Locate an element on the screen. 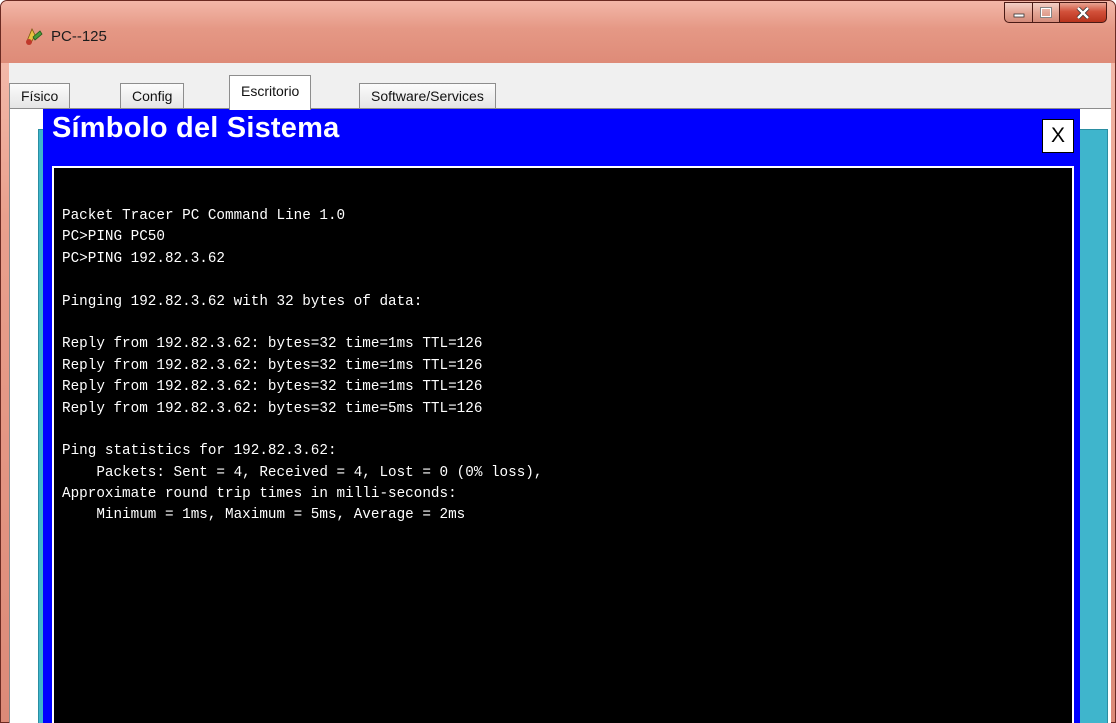  tab-escritorio: Escritorio is located at coordinates (270, 92).